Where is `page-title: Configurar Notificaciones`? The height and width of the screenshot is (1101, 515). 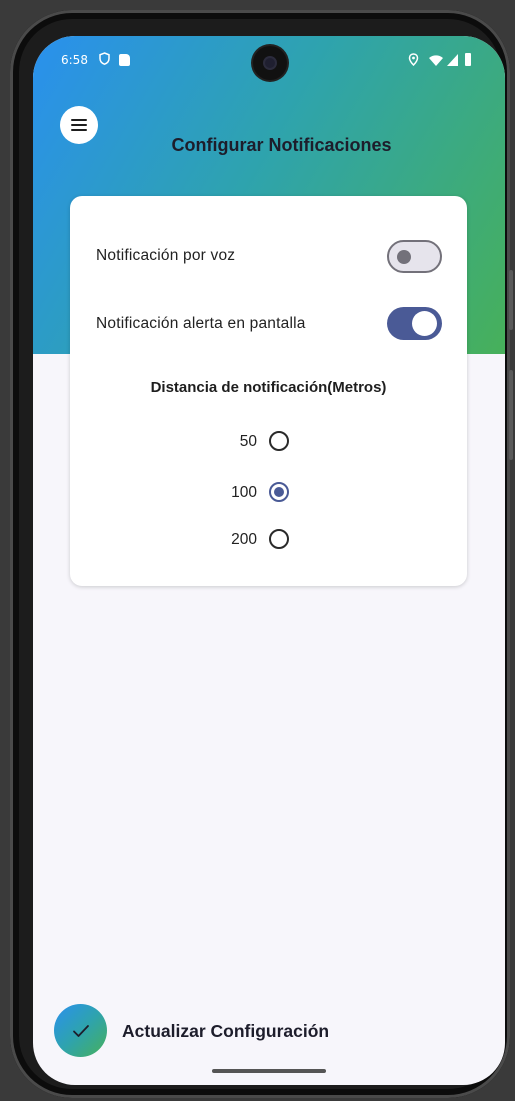 page-title: Configurar Notificaciones is located at coordinates (281, 145).